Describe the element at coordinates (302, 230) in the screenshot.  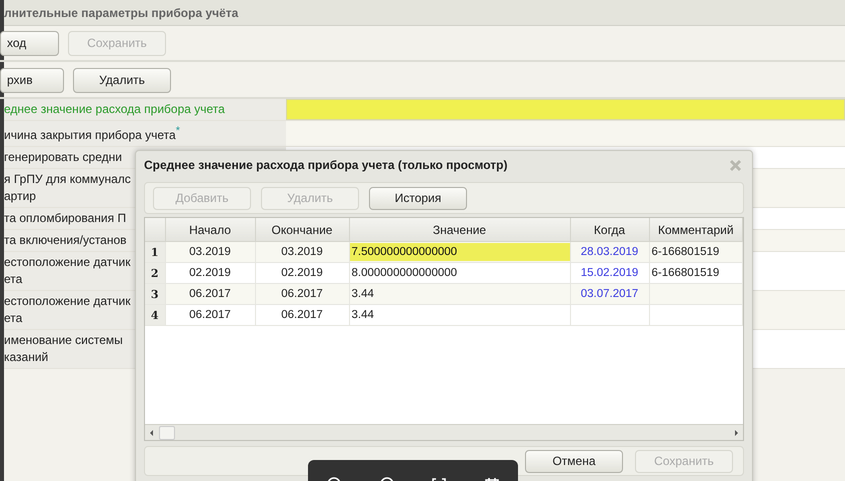
I see `column-header: Окончание` at that location.